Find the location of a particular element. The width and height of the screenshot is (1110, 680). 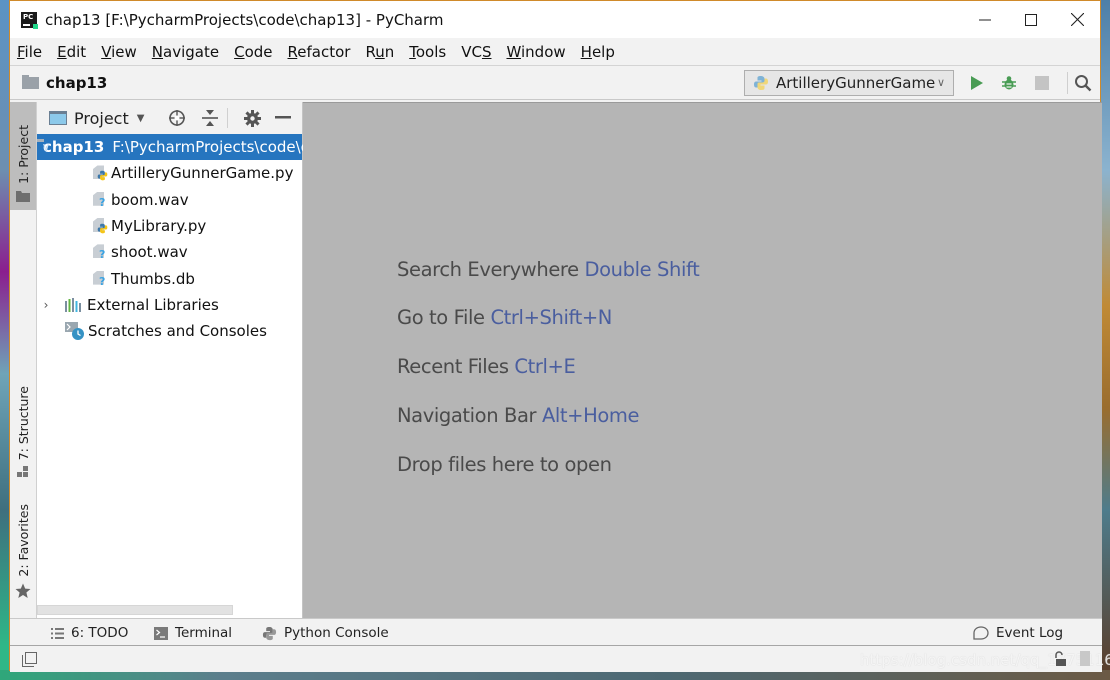

tree-item-root: ∨ chap13 F:\PycharmProjects\code\chap13 is located at coordinates (196, 147).